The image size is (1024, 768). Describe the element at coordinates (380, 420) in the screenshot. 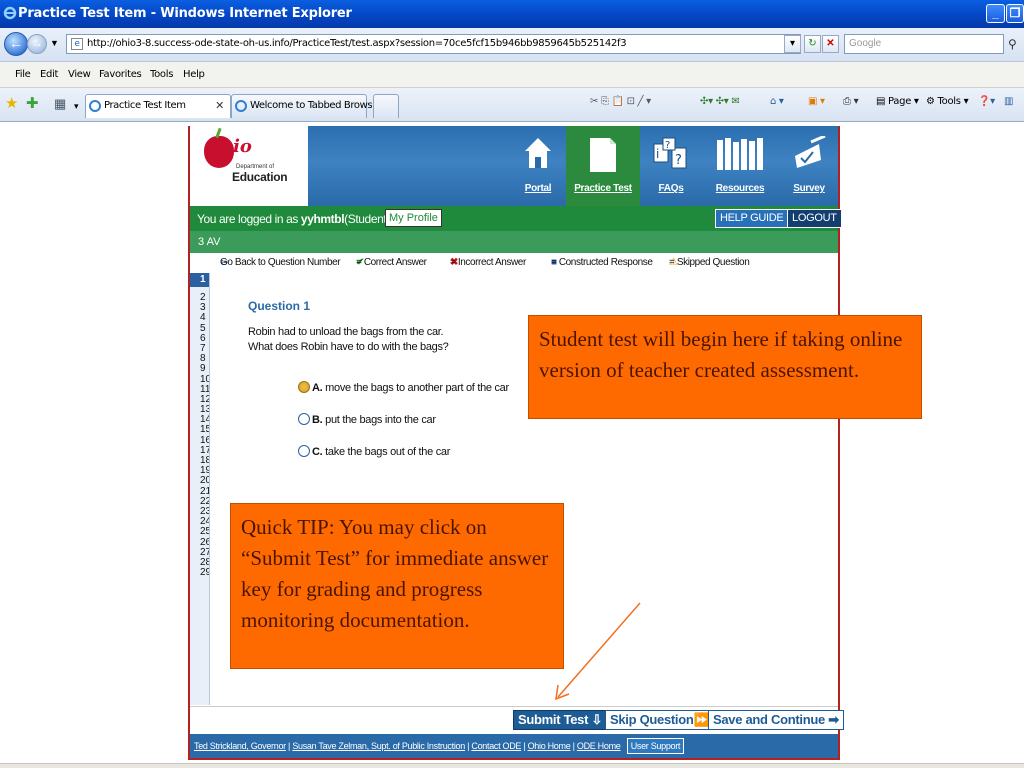

I see `answer-text: put the bags into the car` at that location.